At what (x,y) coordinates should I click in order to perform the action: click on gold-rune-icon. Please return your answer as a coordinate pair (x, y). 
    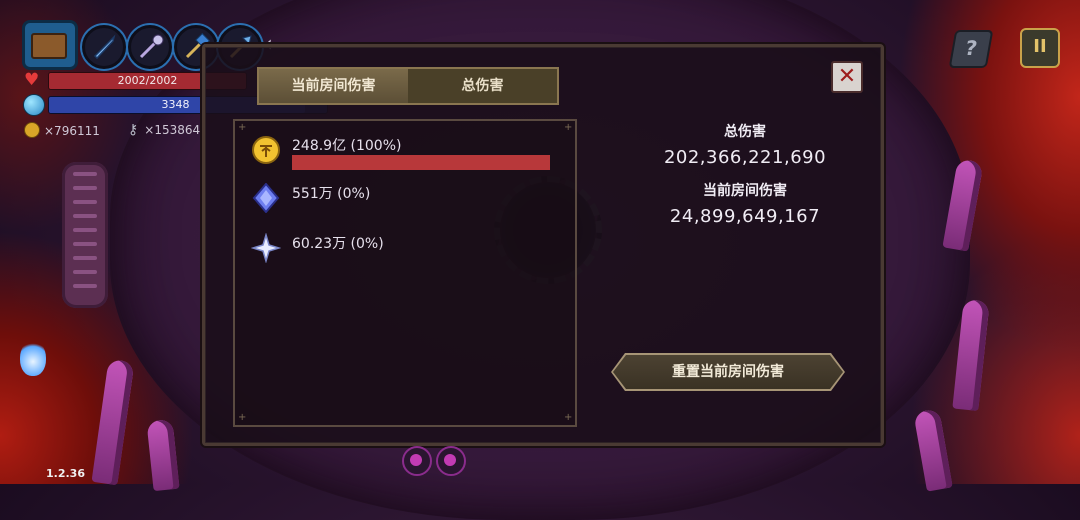
    Looking at the image, I should click on (266, 150).